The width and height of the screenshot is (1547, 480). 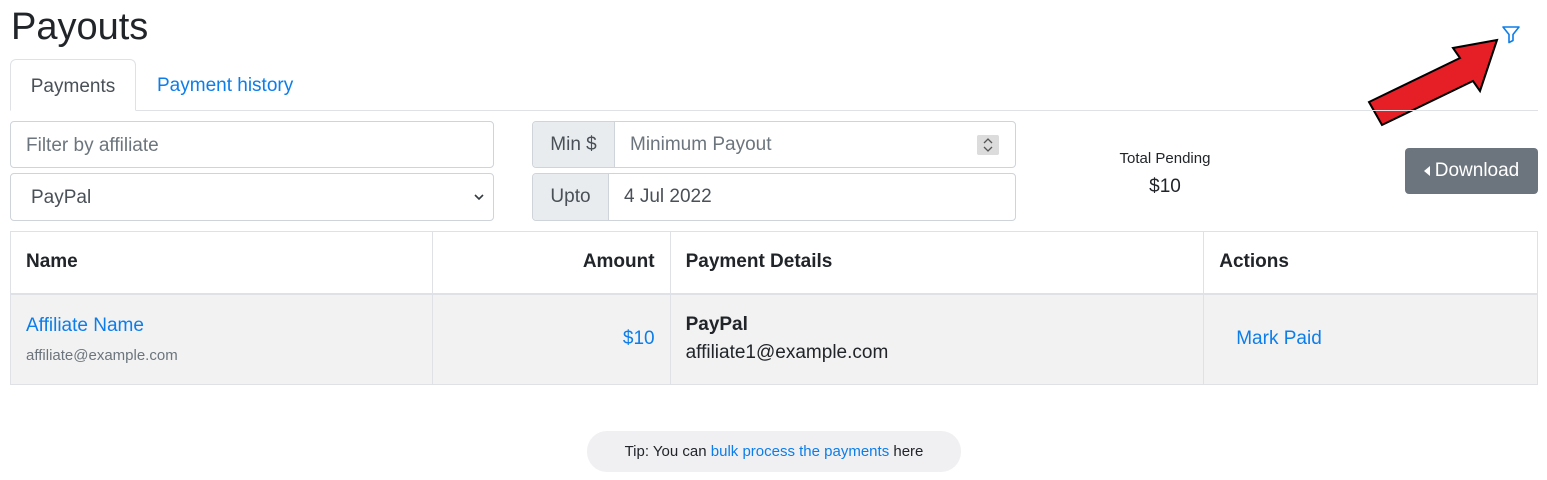 I want to click on total-pending-value: $10, so click(x=1165, y=186).